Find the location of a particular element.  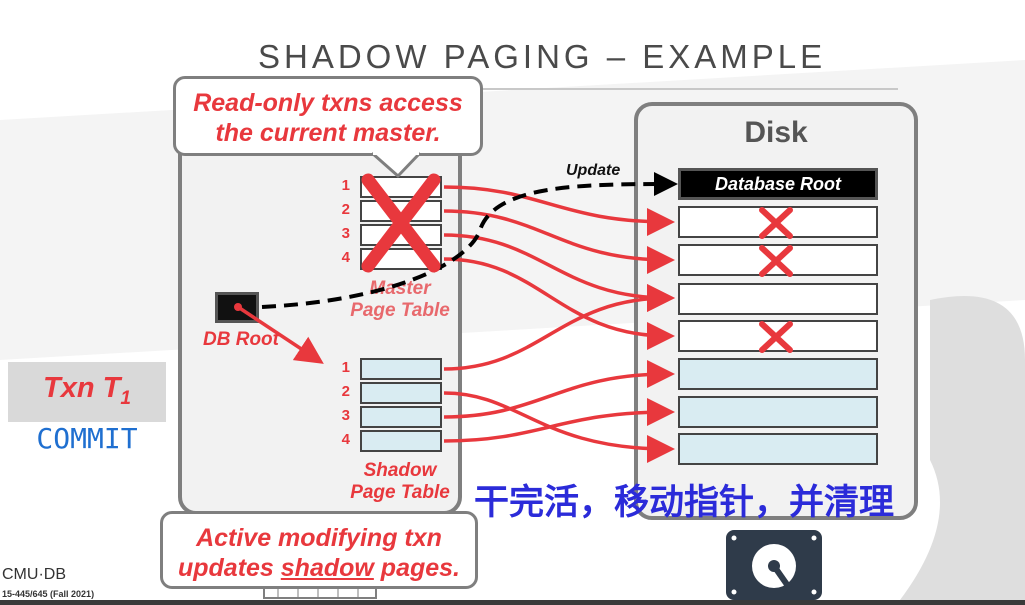

txn-name: Txn T is located at coordinates (82, 388).